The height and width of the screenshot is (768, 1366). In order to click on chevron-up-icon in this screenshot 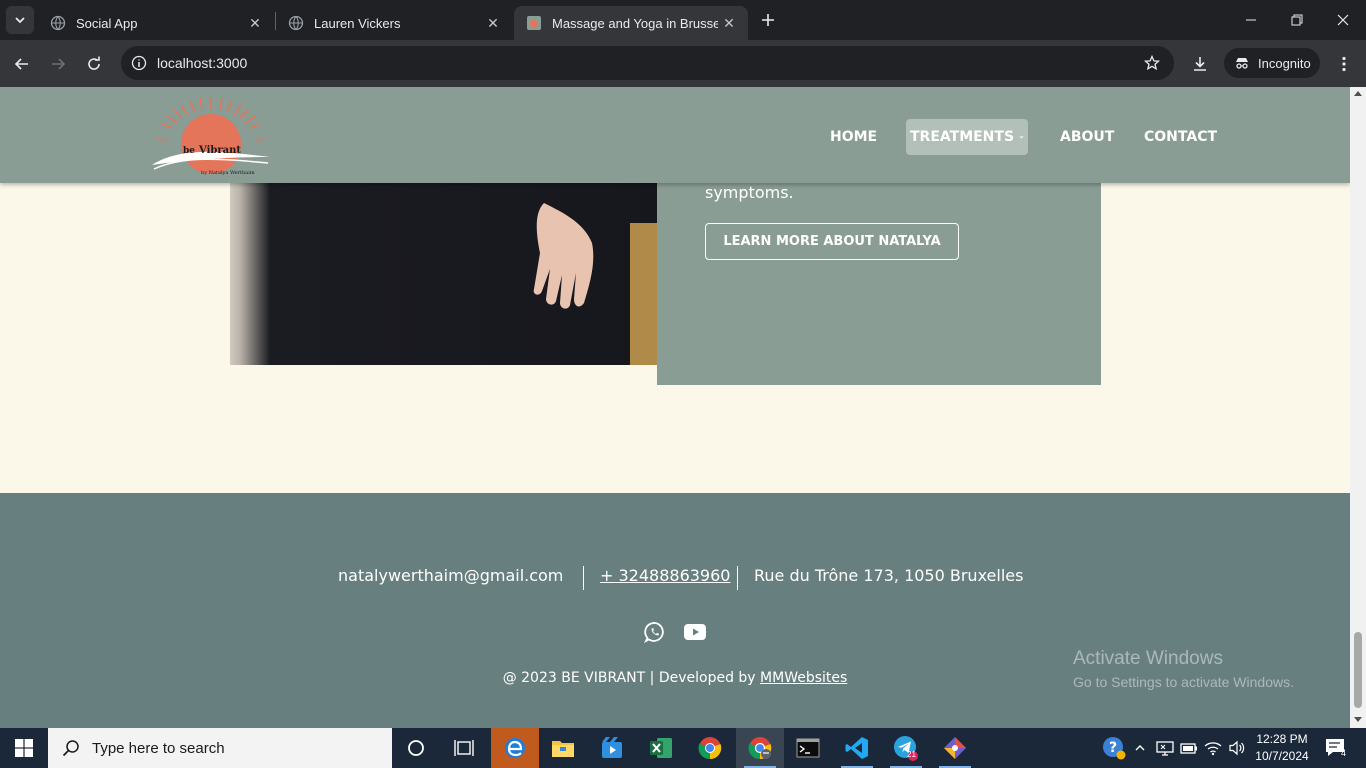, I will do `click(1140, 748)`.